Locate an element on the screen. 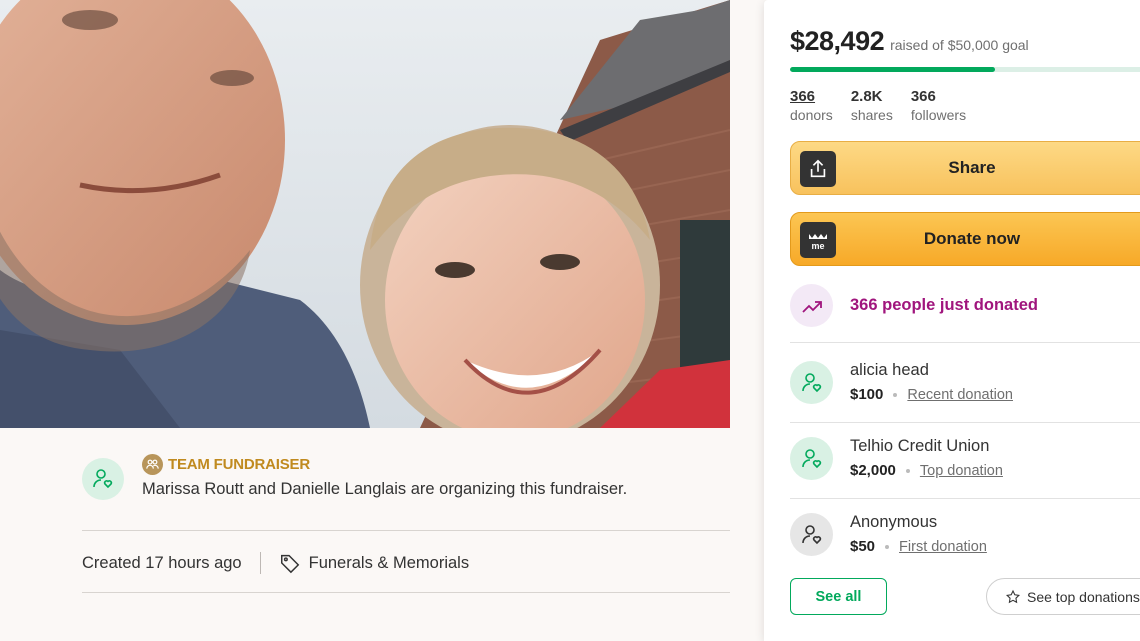 The image size is (1140, 641). category-link: Funerals & Memorials is located at coordinates (389, 563).